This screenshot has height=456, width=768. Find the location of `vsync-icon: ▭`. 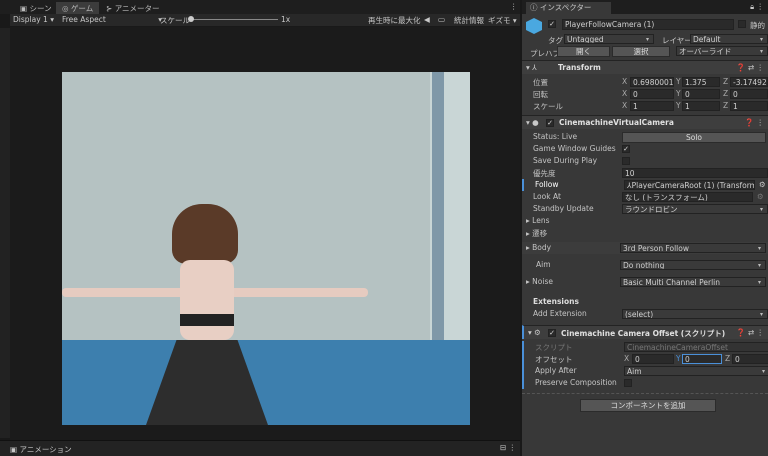

vsync-icon: ▭ is located at coordinates (441, 19).